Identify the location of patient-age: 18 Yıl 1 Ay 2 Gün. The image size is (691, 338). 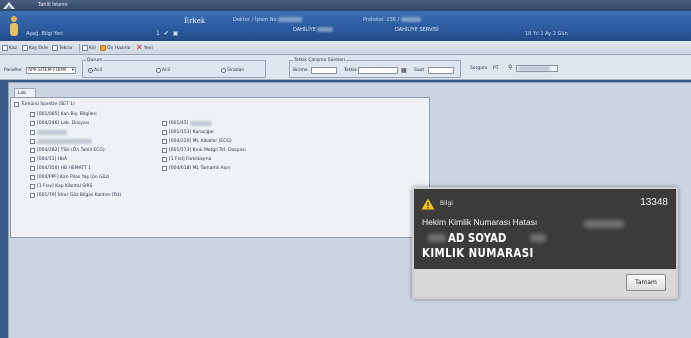
(546, 34).